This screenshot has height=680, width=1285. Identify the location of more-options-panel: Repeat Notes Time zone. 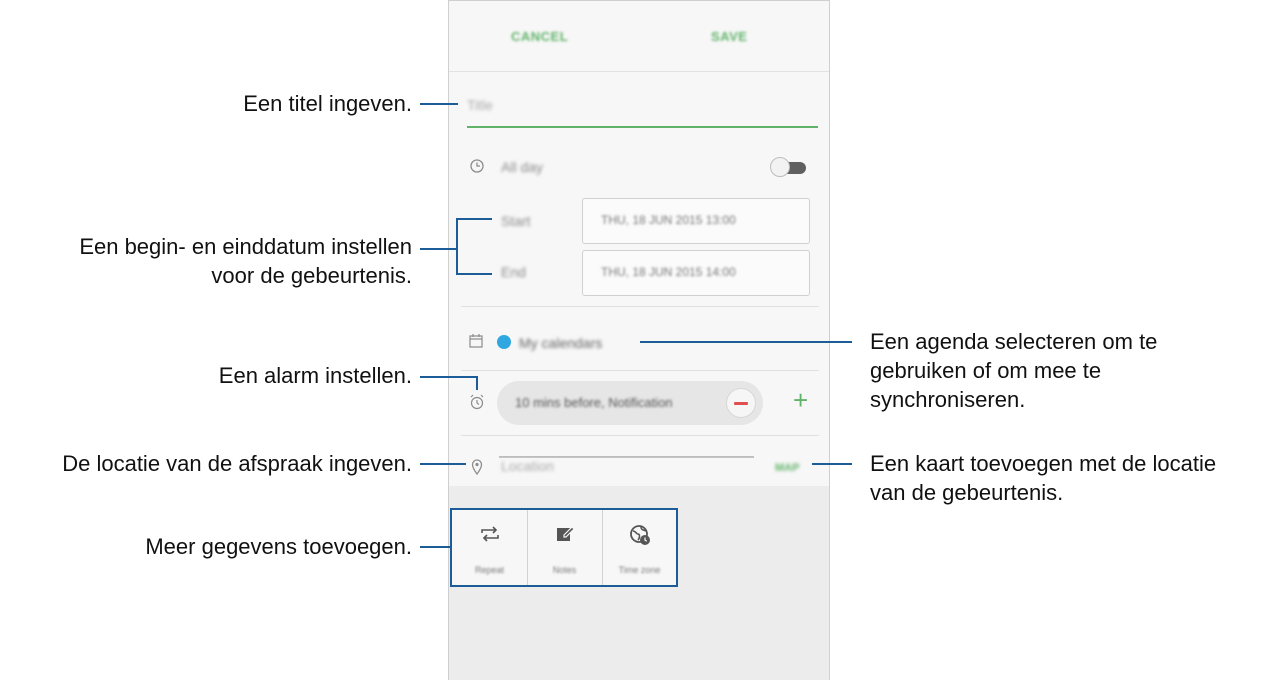
(564, 547).